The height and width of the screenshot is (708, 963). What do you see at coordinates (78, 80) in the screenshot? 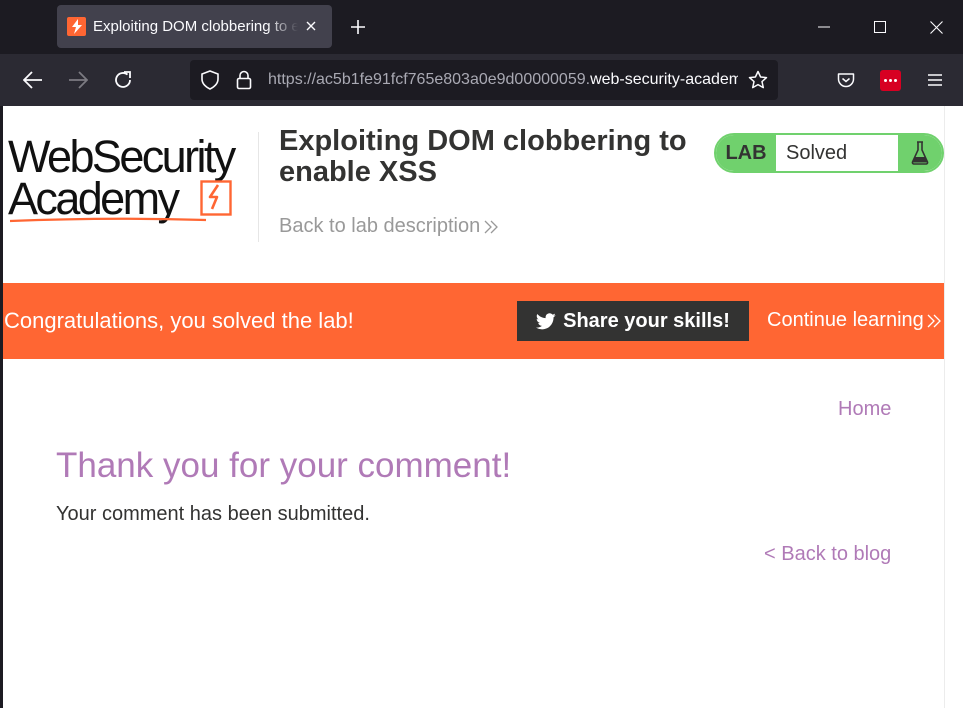
I see `forward-icon` at bounding box center [78, 80].